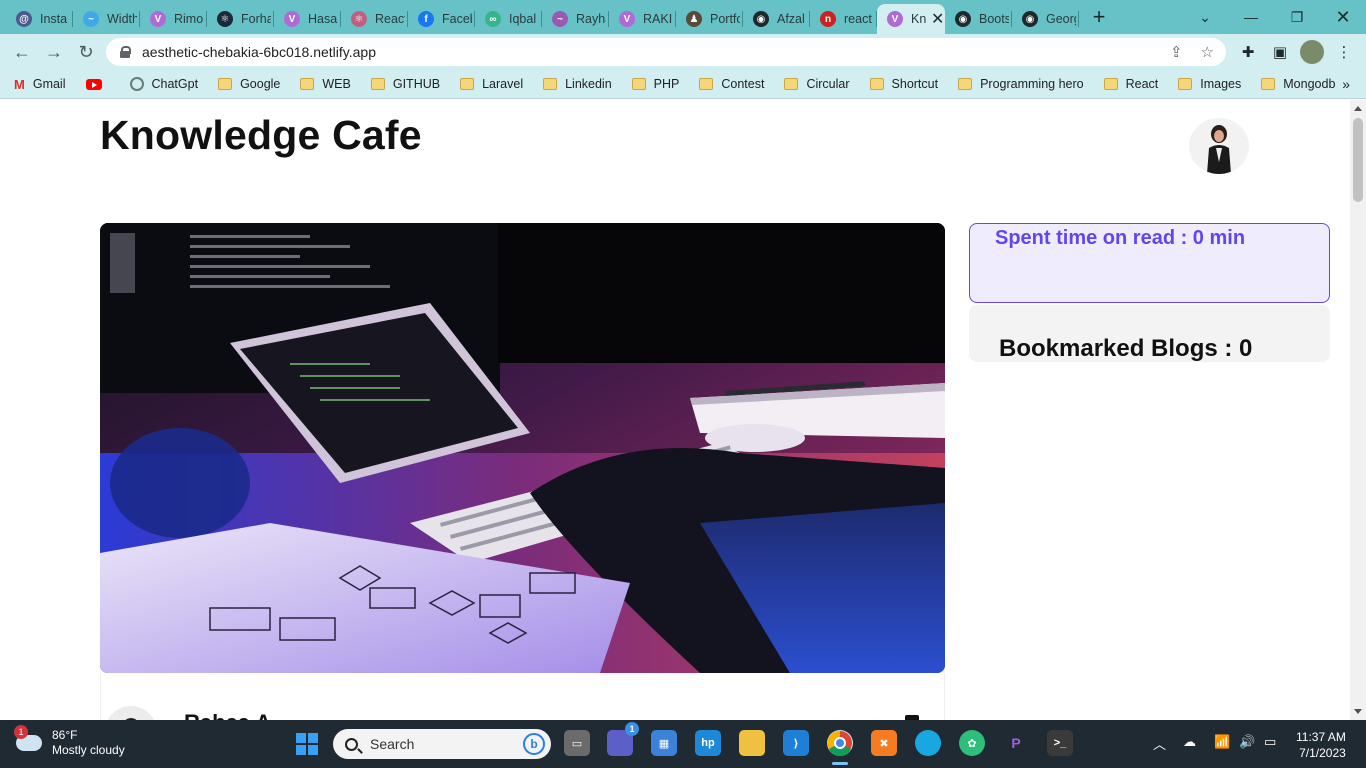  Describe the element at coordinates (1321, 745) in the screenshot. I see `taskbar-clock: 11:37 AM 7/1/2023` at that location.